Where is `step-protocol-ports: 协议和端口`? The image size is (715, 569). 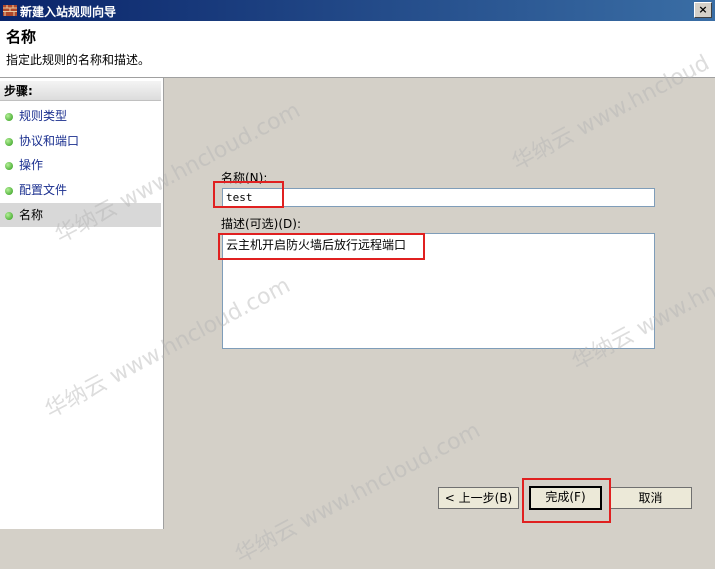
step-protocol-ports: 协议和端口 is located at coordinates (80, 141).